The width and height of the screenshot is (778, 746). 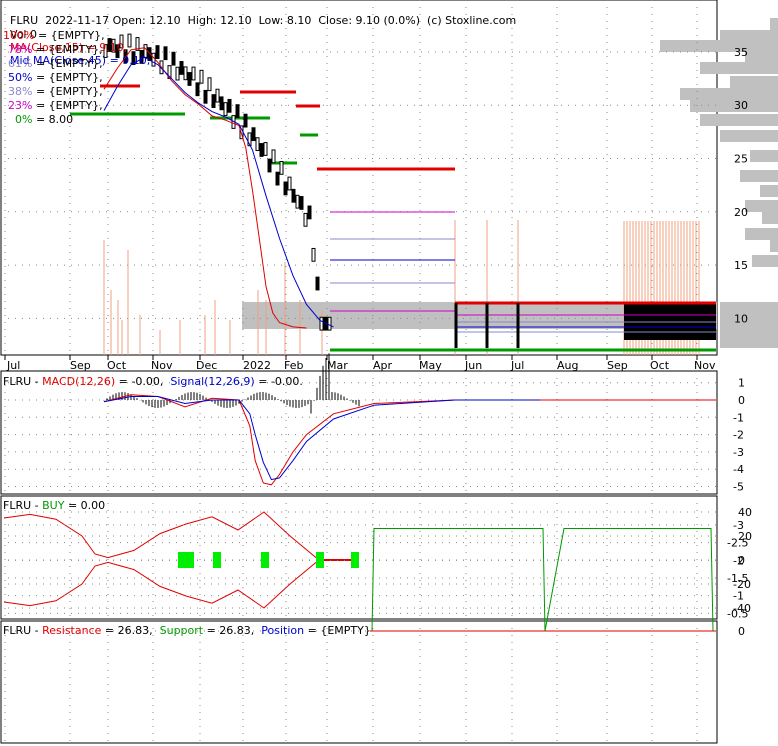 What do you see at coordinates (337, 365) in the screenshot?
I see `x-tick-label: Mar` at bounding box center [337, 365].